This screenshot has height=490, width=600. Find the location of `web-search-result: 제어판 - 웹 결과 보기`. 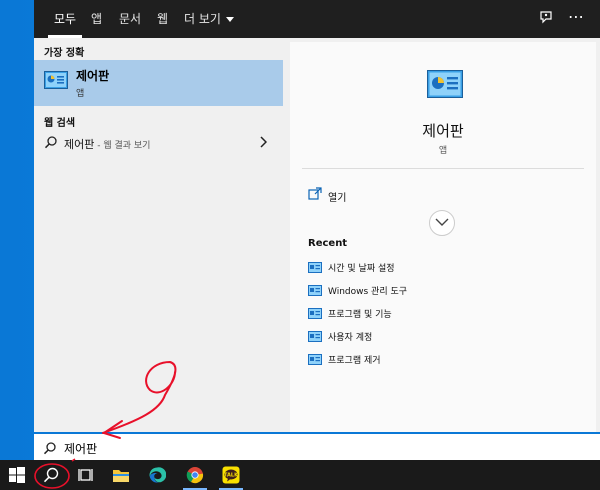

web-search-result: 제어판 - 웹 결과 보기 is located at coordinates (158, 143).